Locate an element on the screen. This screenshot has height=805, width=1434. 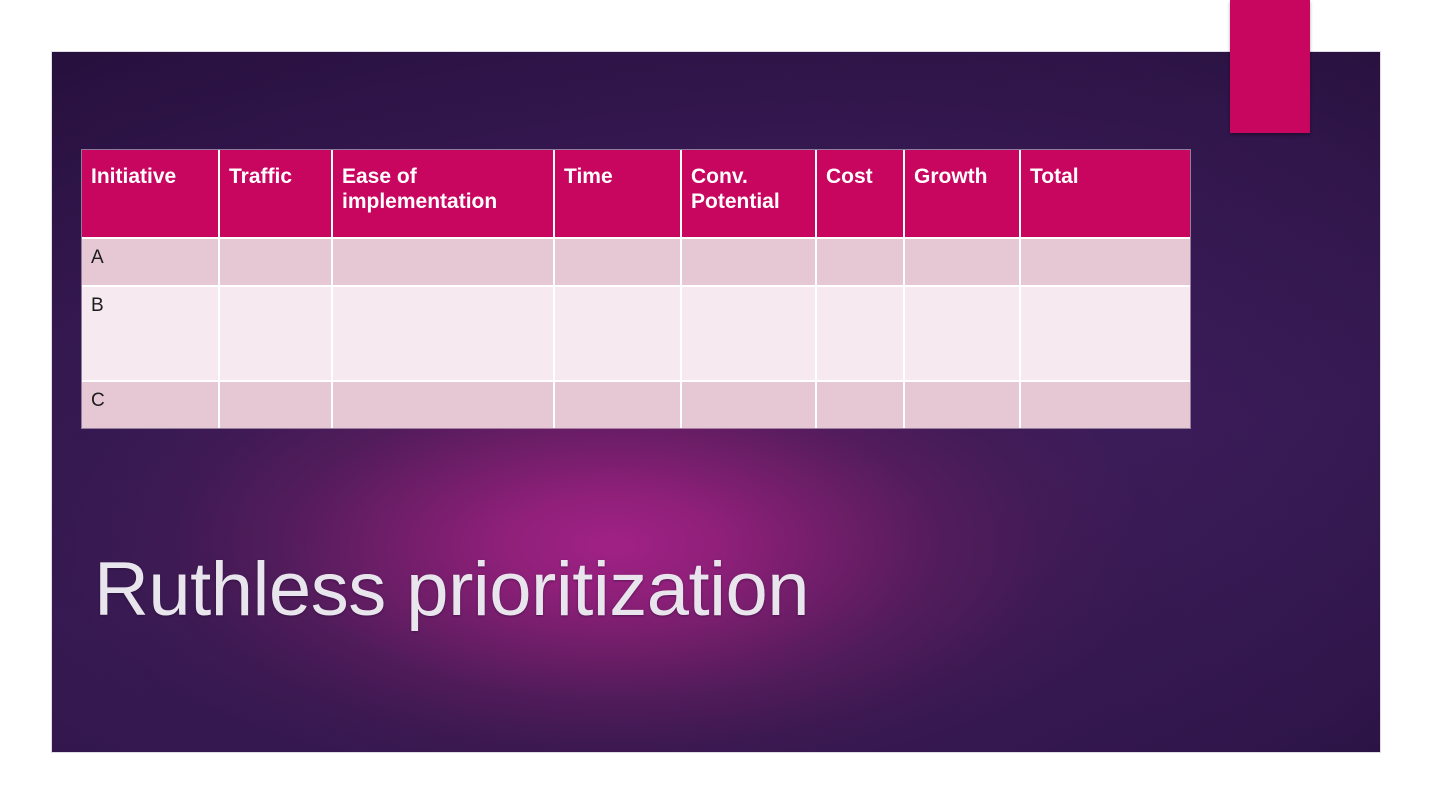
table-row: A is located at coordinates (636, 263).